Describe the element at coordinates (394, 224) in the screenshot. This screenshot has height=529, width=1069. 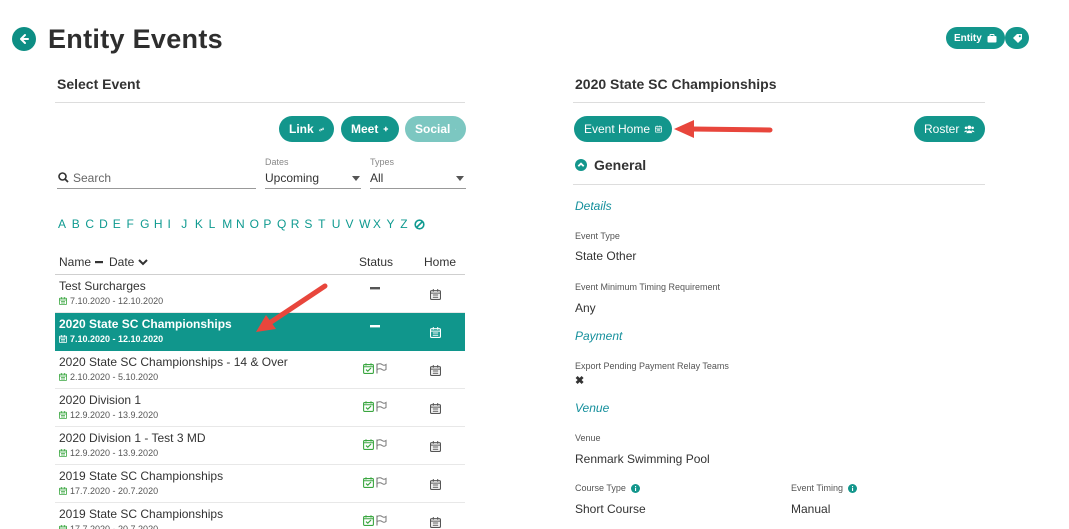
I see `alphabet-letter: Y` at that location.